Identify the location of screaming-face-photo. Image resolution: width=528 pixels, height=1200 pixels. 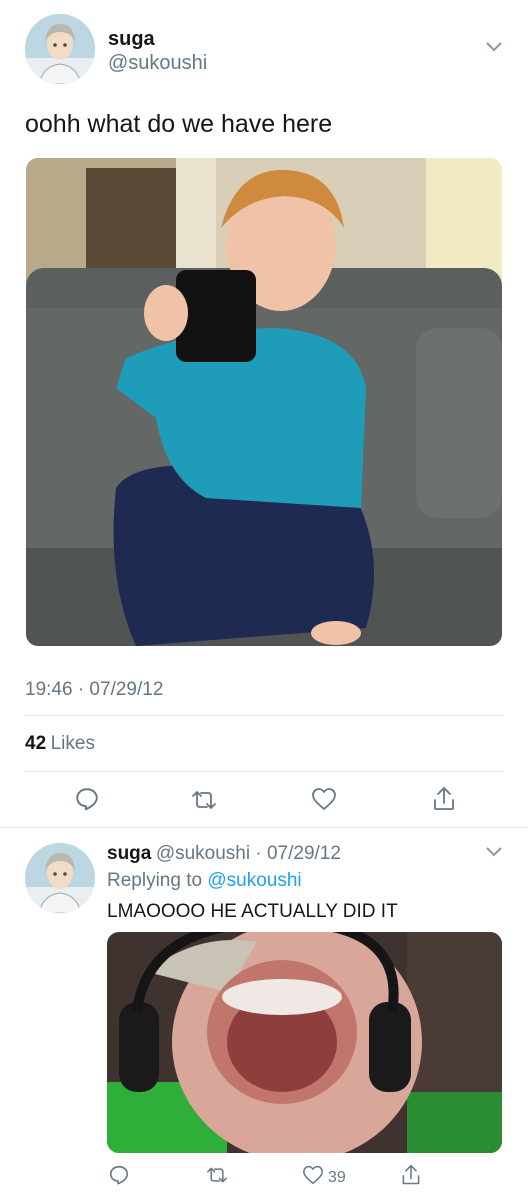
(304, 1042).